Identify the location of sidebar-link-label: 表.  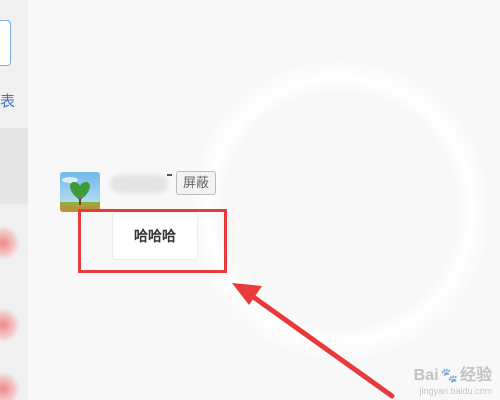
(7, 102).